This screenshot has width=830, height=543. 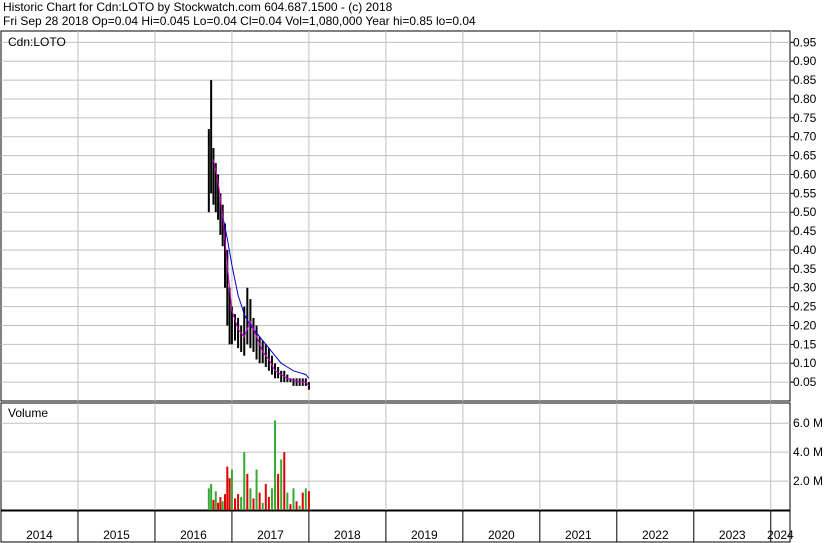 I want to click on year-tick-label: 2023, so click(x=732, y=535).